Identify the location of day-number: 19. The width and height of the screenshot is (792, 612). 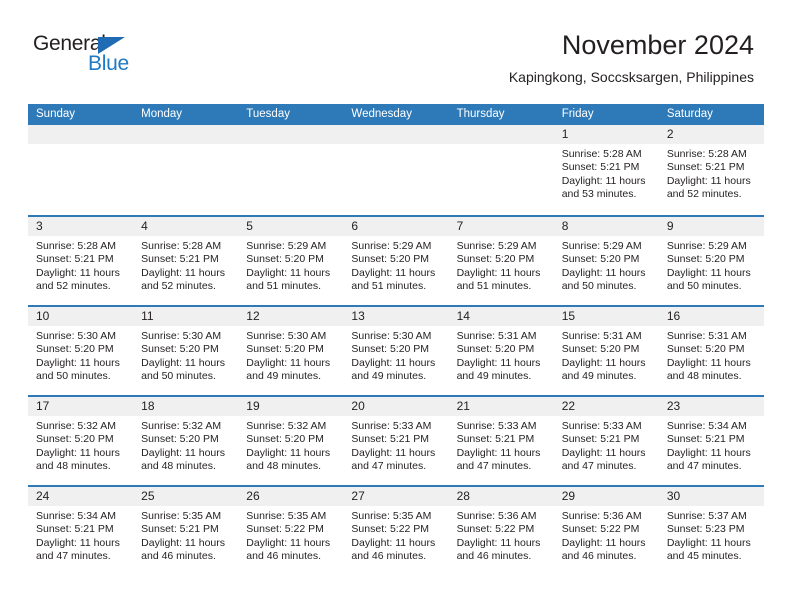
(291, 406).